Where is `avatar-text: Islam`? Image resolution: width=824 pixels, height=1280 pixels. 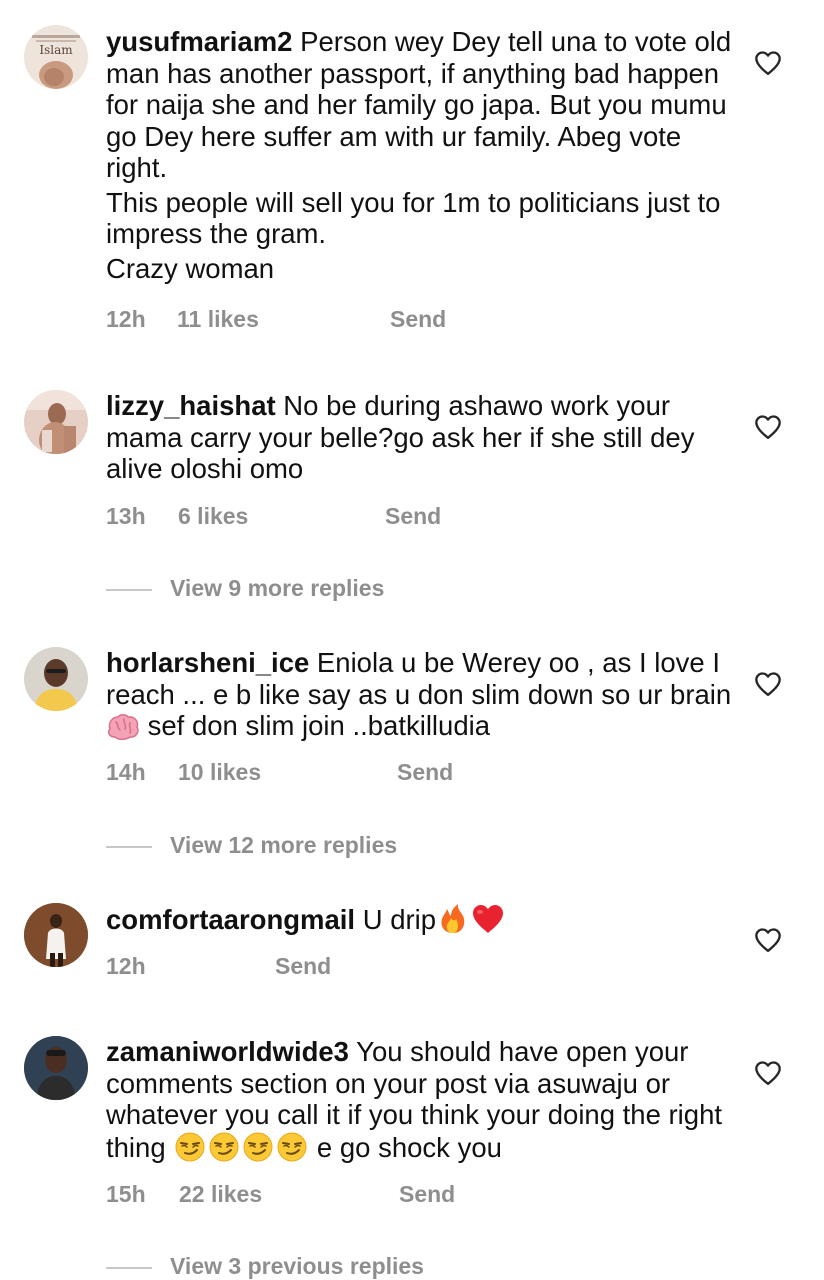
avatar-text: Islam is located at coordinates (56, 50).